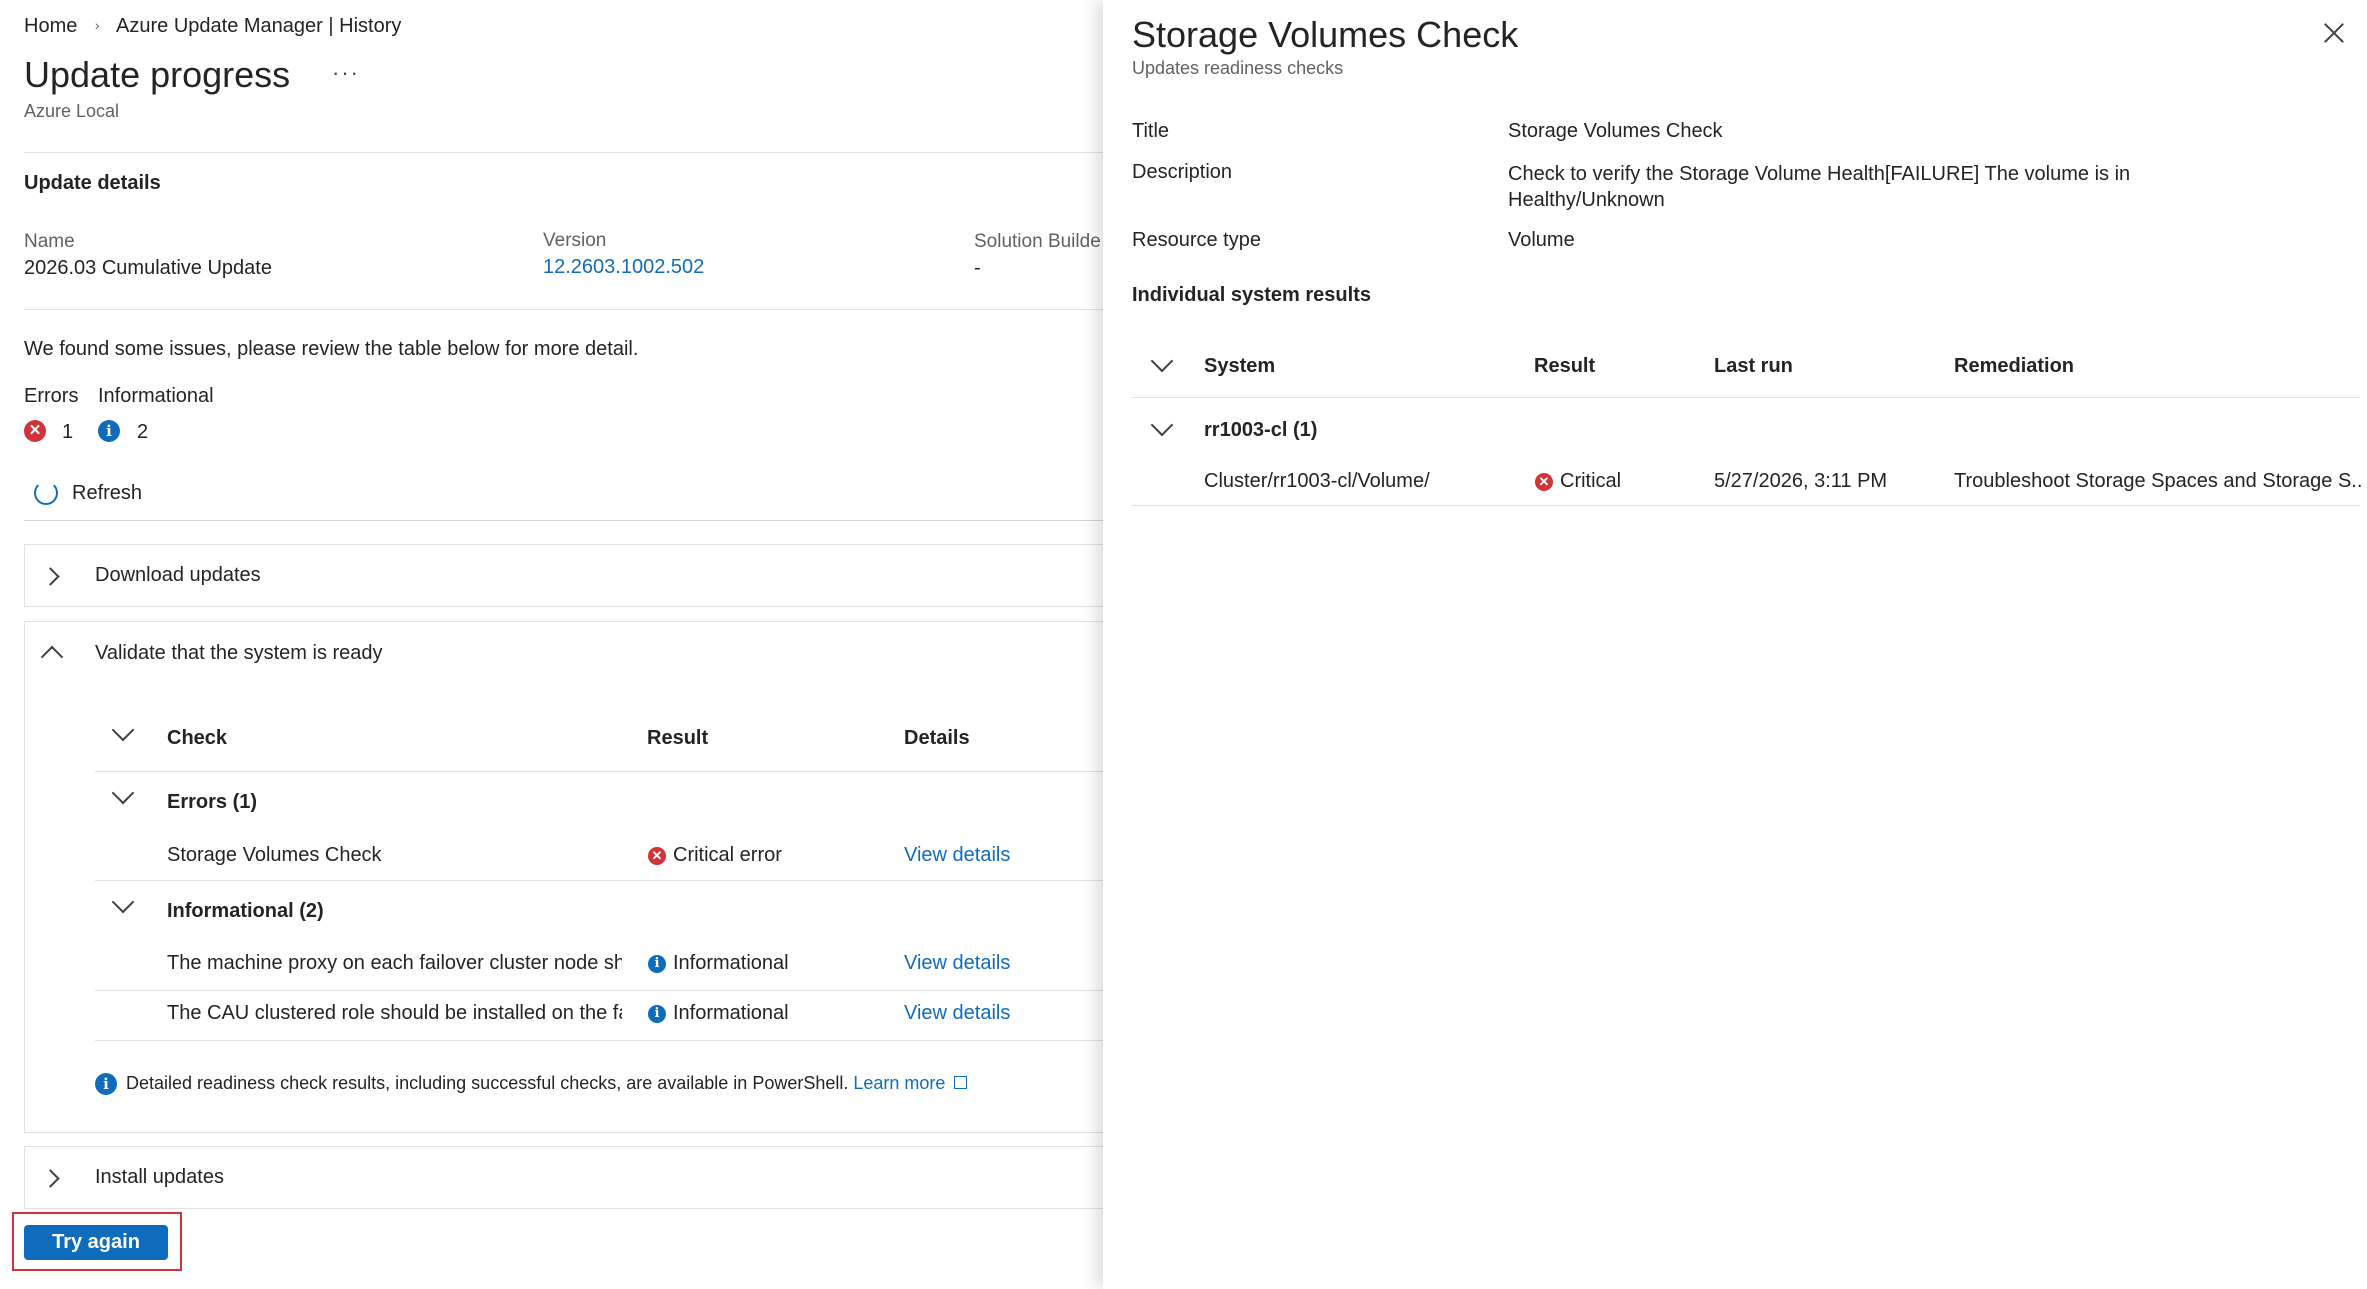  Describe the element at coordinates (1151, 131) in the screenshot. I see `title-label: Title` at that location.